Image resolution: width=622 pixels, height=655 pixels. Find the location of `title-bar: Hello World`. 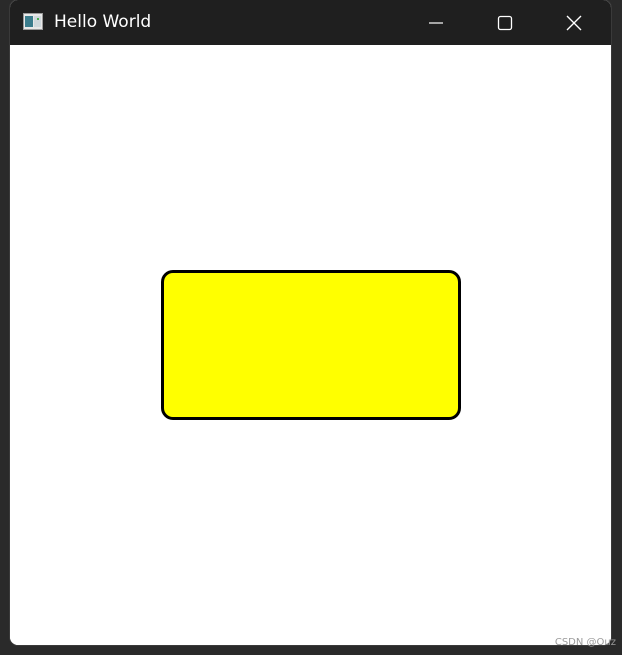

title-bar: Hello World is located at coordinates (310, 22).